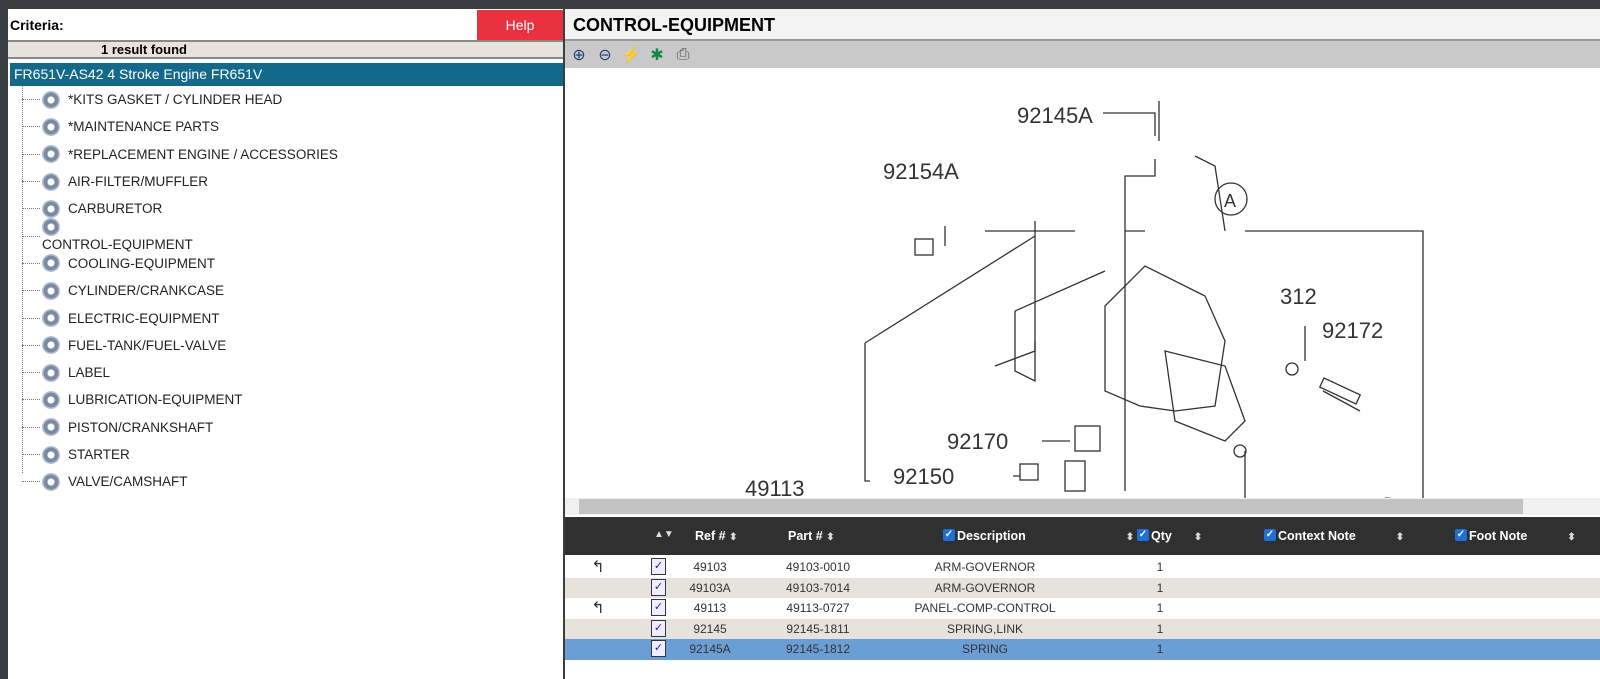  Describe the element at coordinates (985, 628) in the screenshot. I see `description-cell: SPRING,LINK` at that location.